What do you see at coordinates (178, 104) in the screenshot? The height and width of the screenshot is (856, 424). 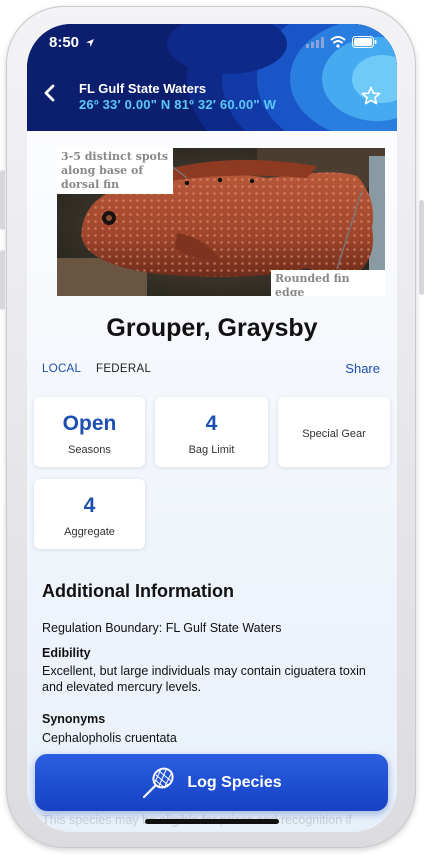 I see `location-coordinates: 26º 33′ 0.00" N 81º 32′ 60.00" W` at bounding box center [178, 104].